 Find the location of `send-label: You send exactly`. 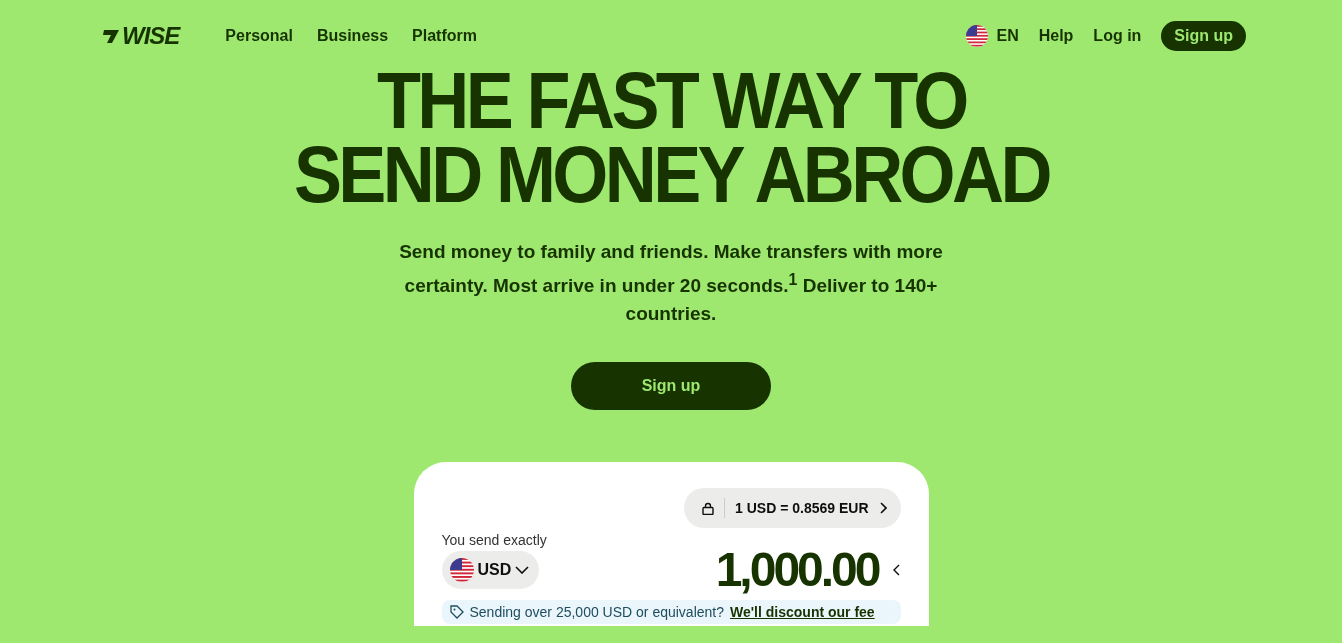

send-label: You send exactly is located at coordinates (494, 540).